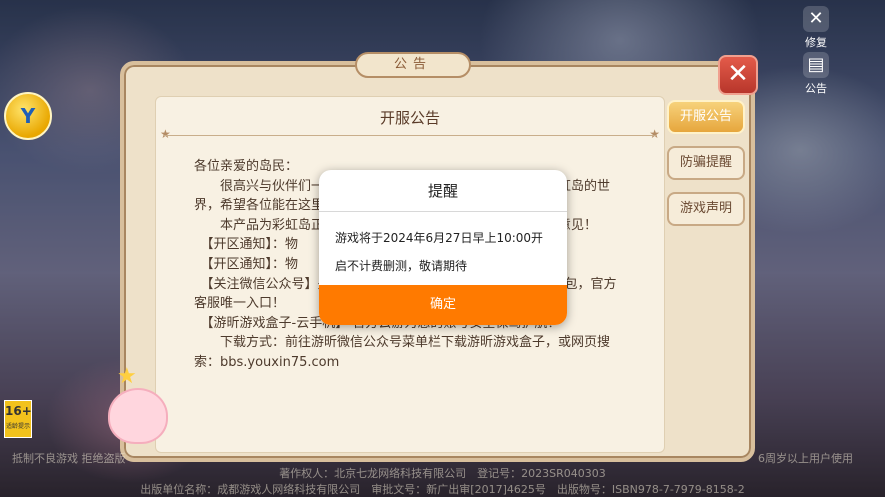 The height and width of the screenshot is (497, 885). I want to click on close-button: ✕, so click(738, 75).